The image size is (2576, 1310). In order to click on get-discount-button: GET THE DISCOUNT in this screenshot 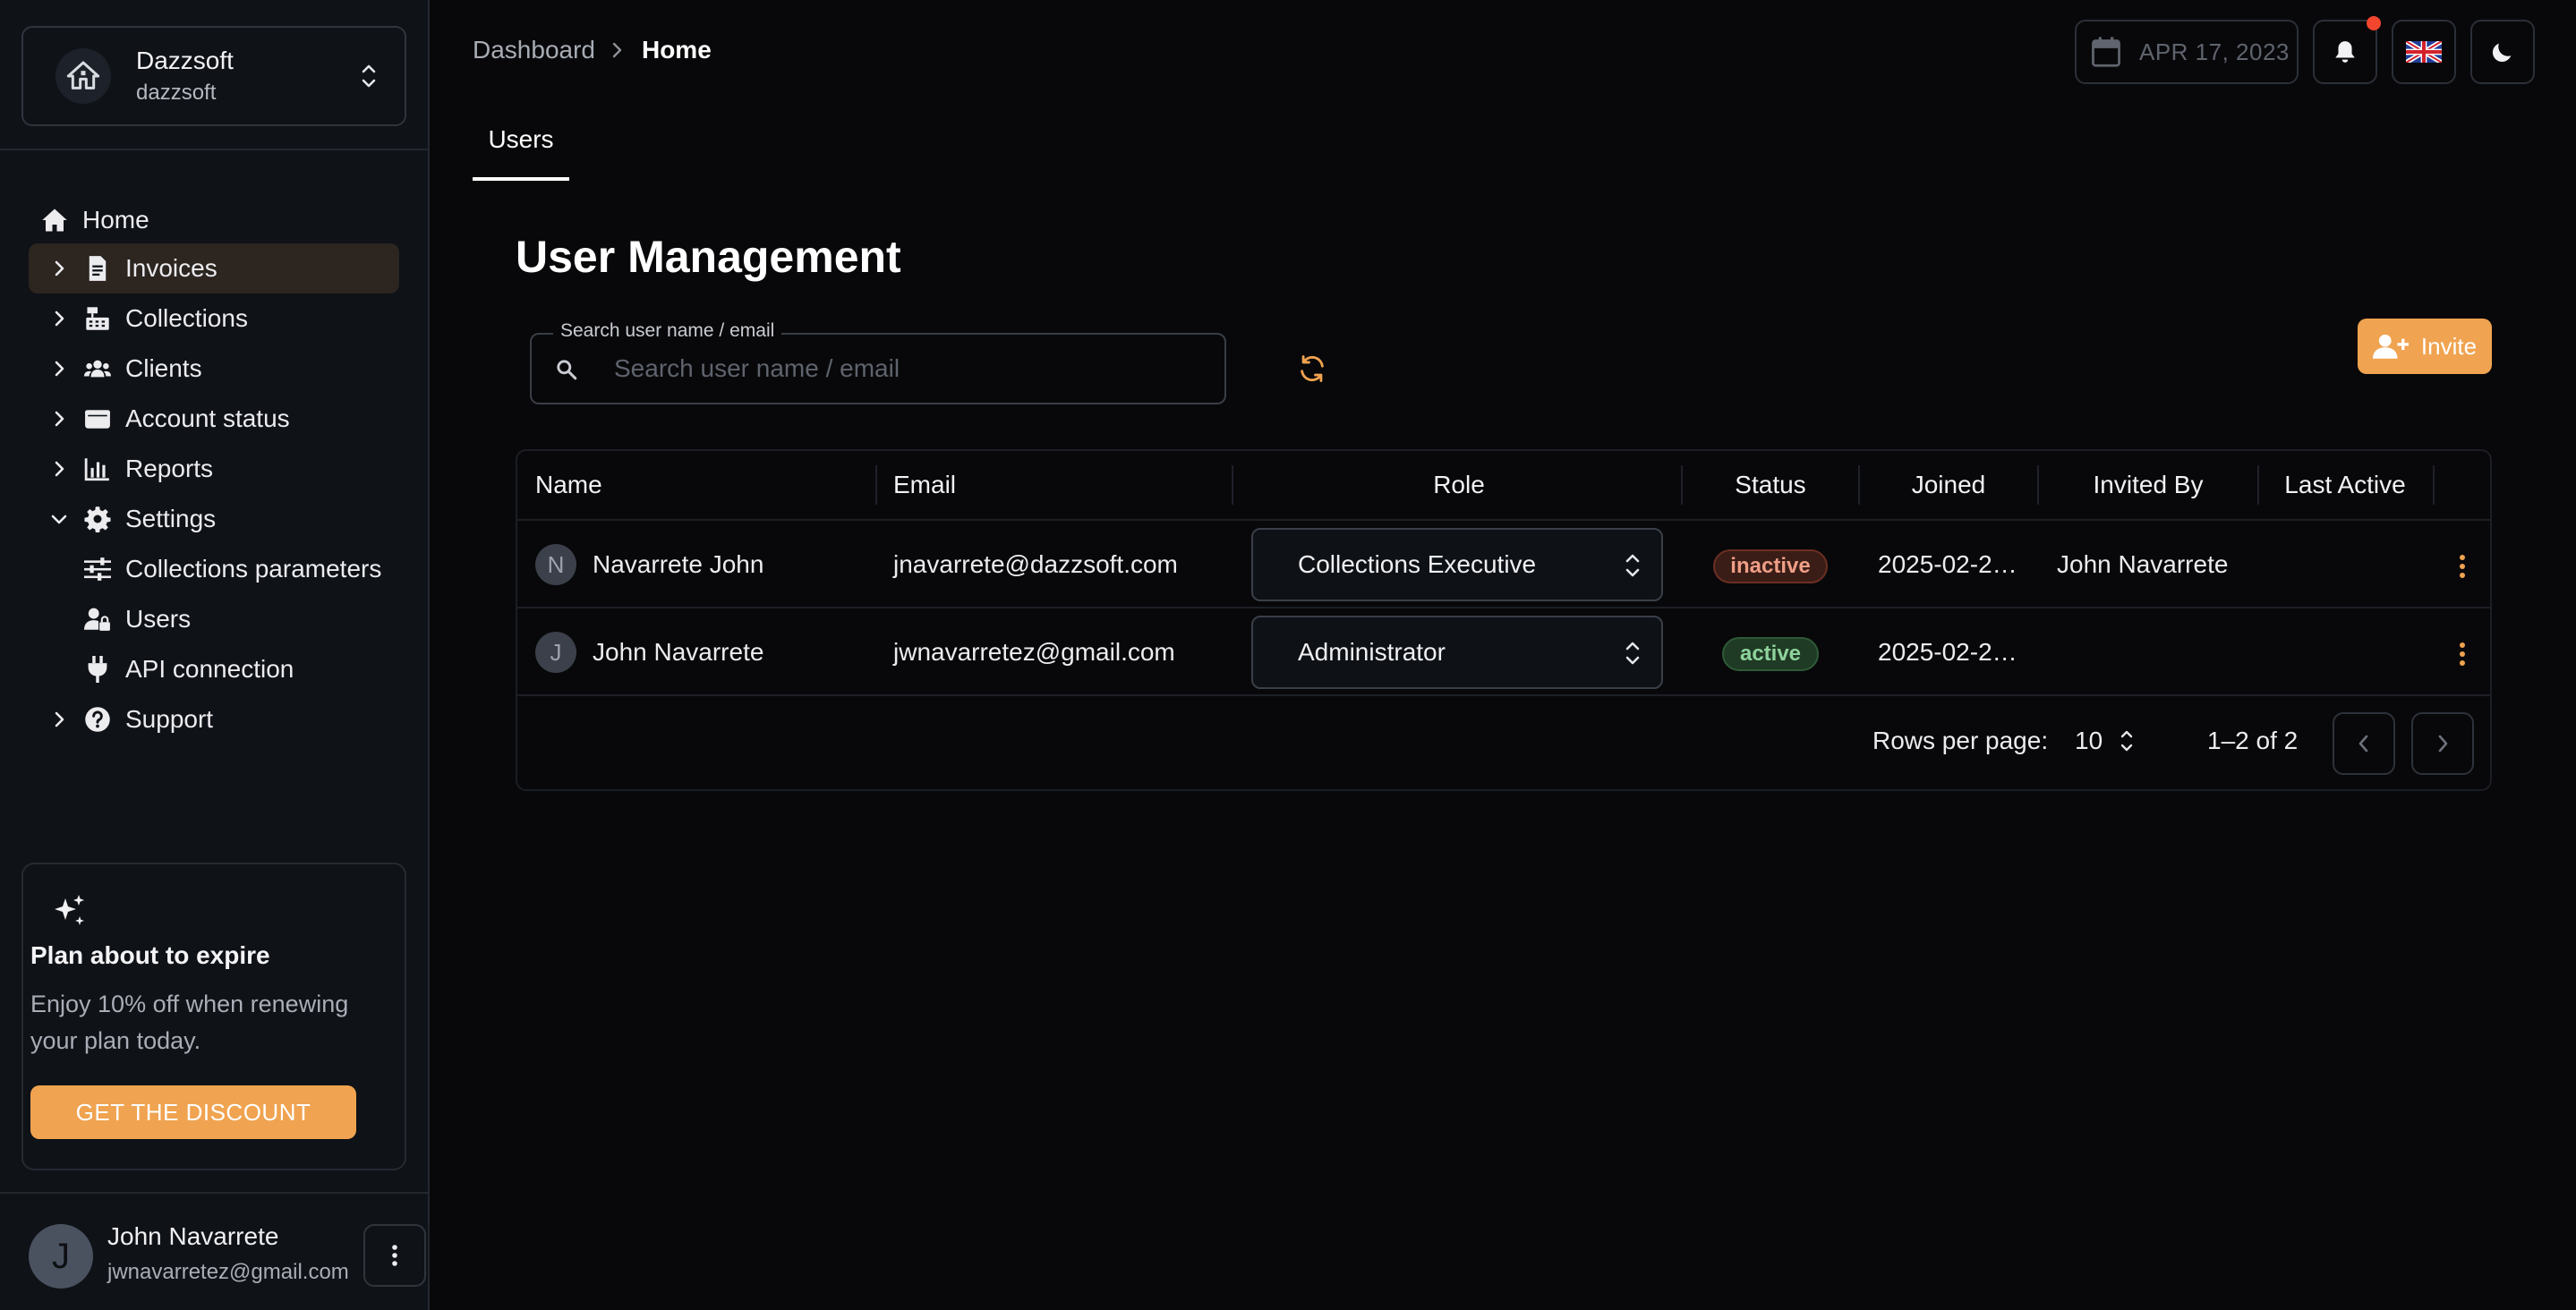, I will do `click(193, 1112)`.